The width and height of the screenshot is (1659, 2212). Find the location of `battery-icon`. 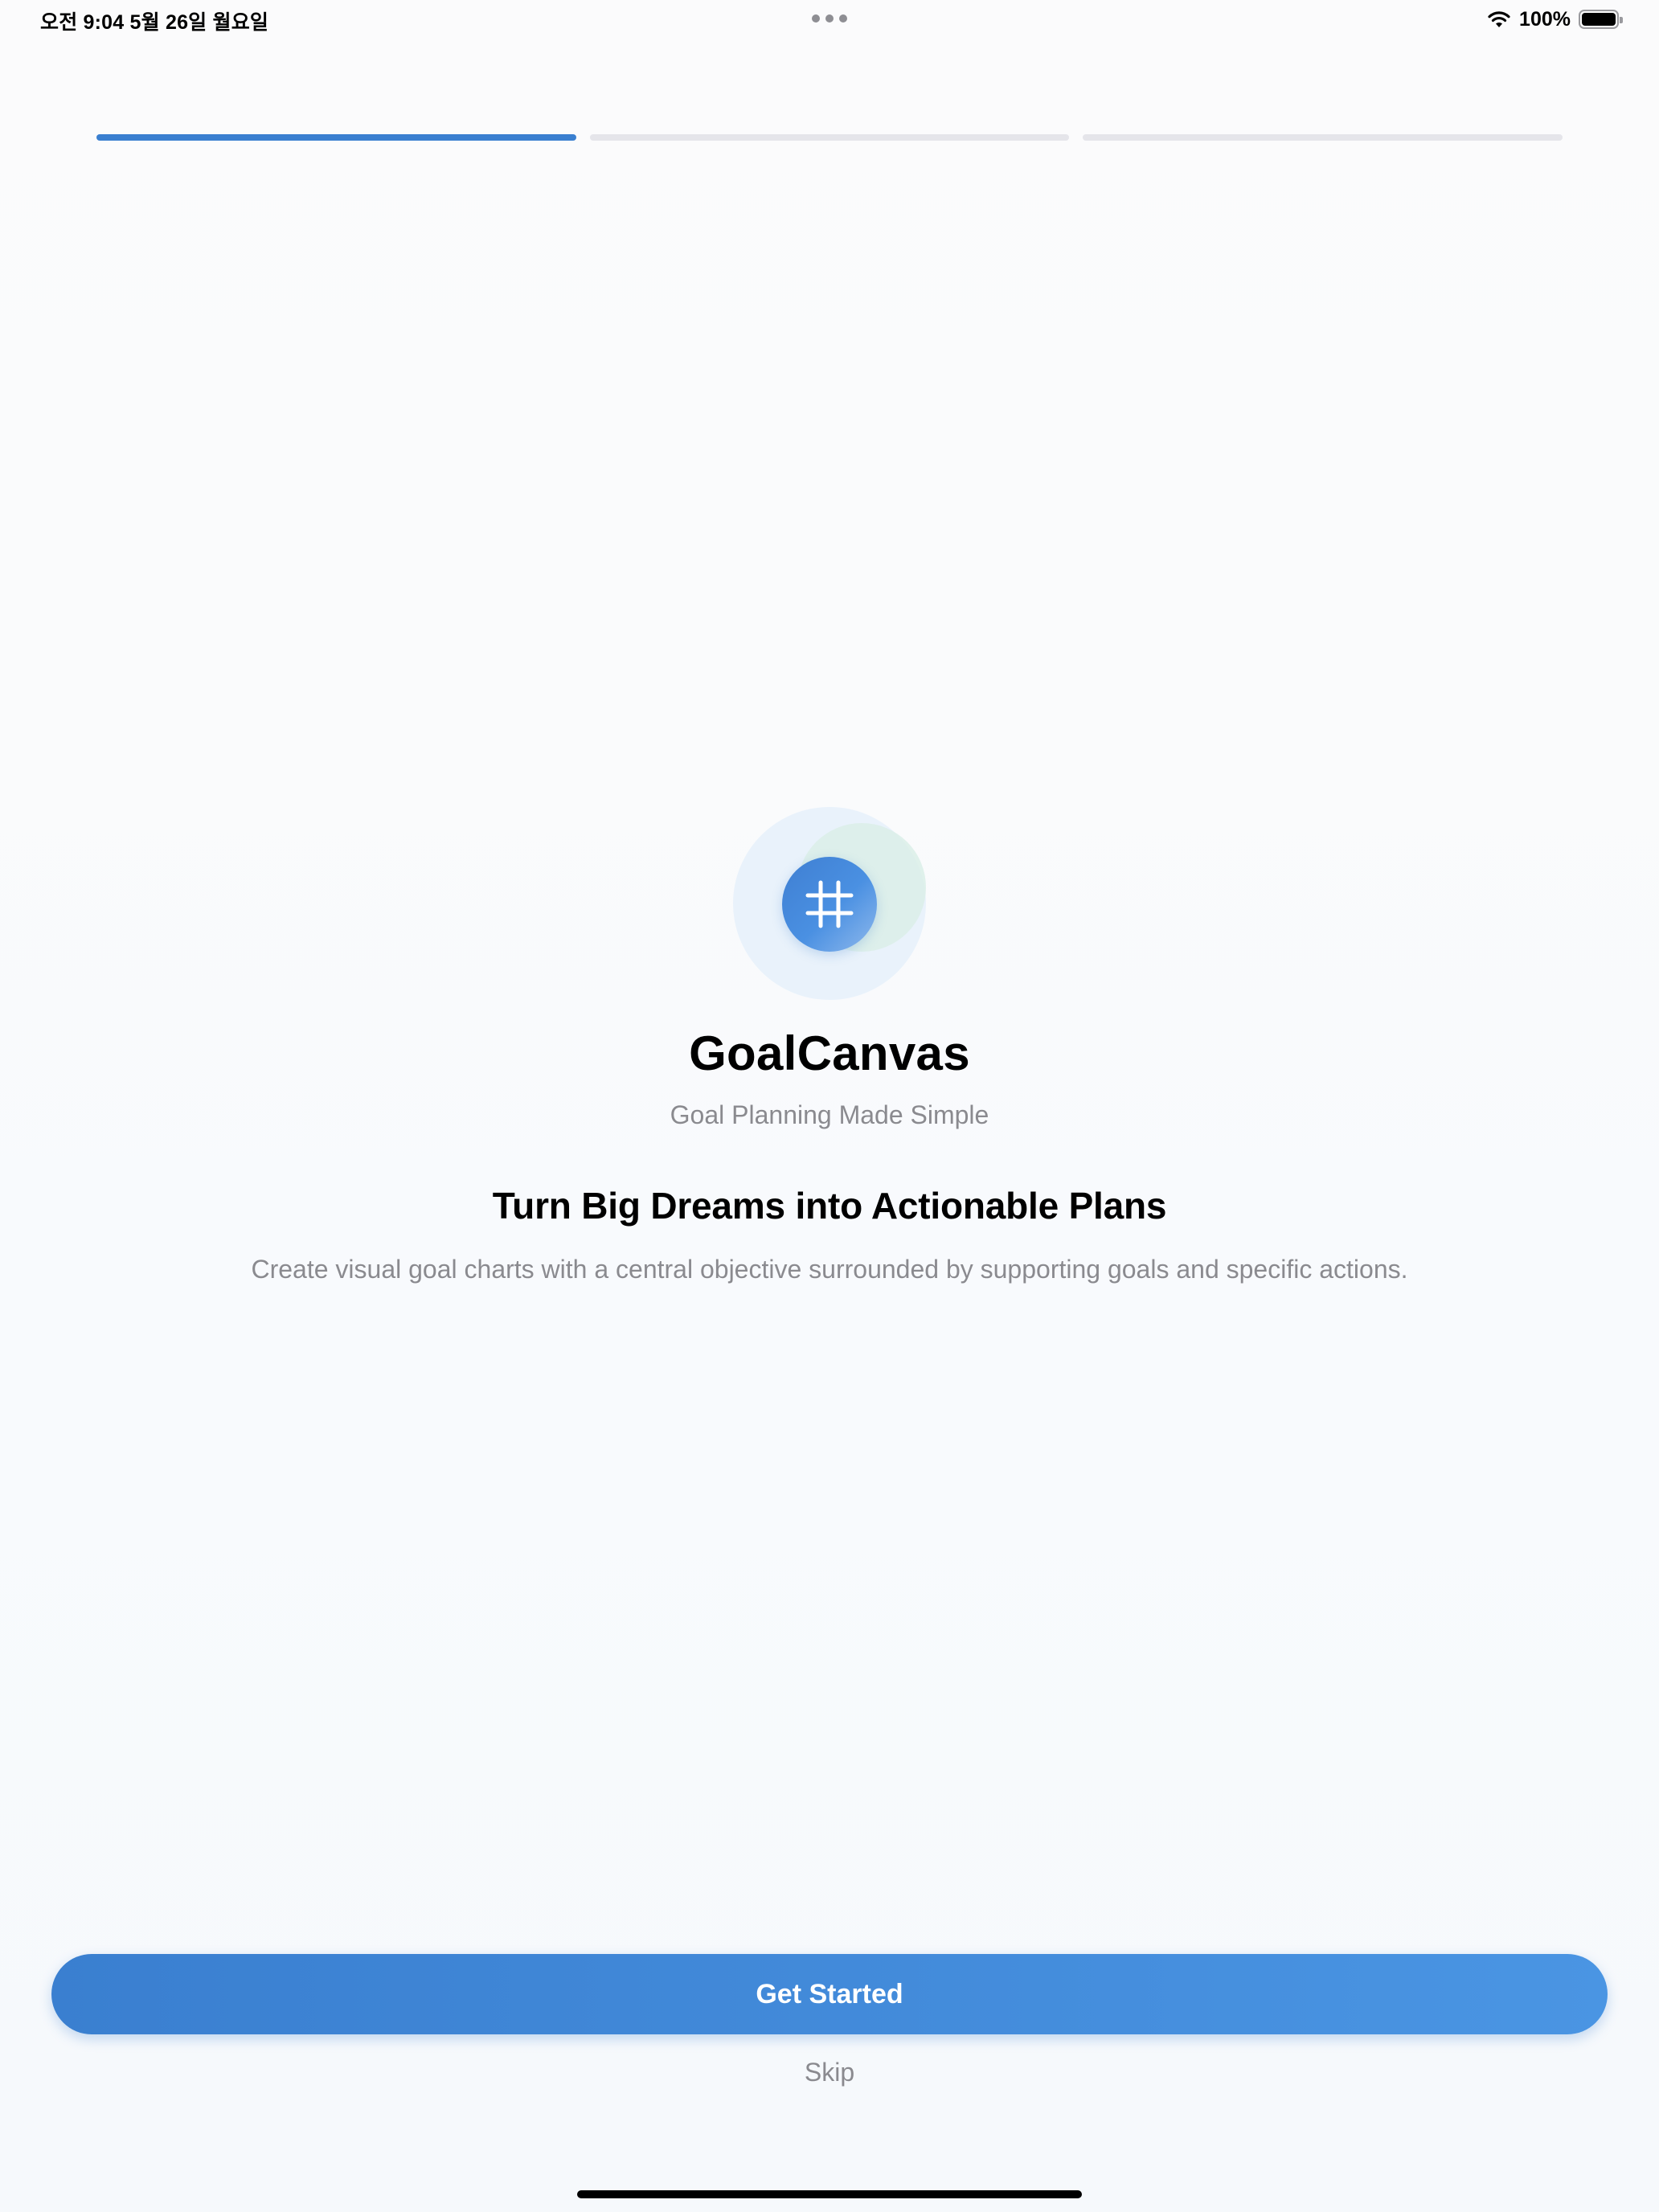

battery-icon is located at coordinates (1601, 19).